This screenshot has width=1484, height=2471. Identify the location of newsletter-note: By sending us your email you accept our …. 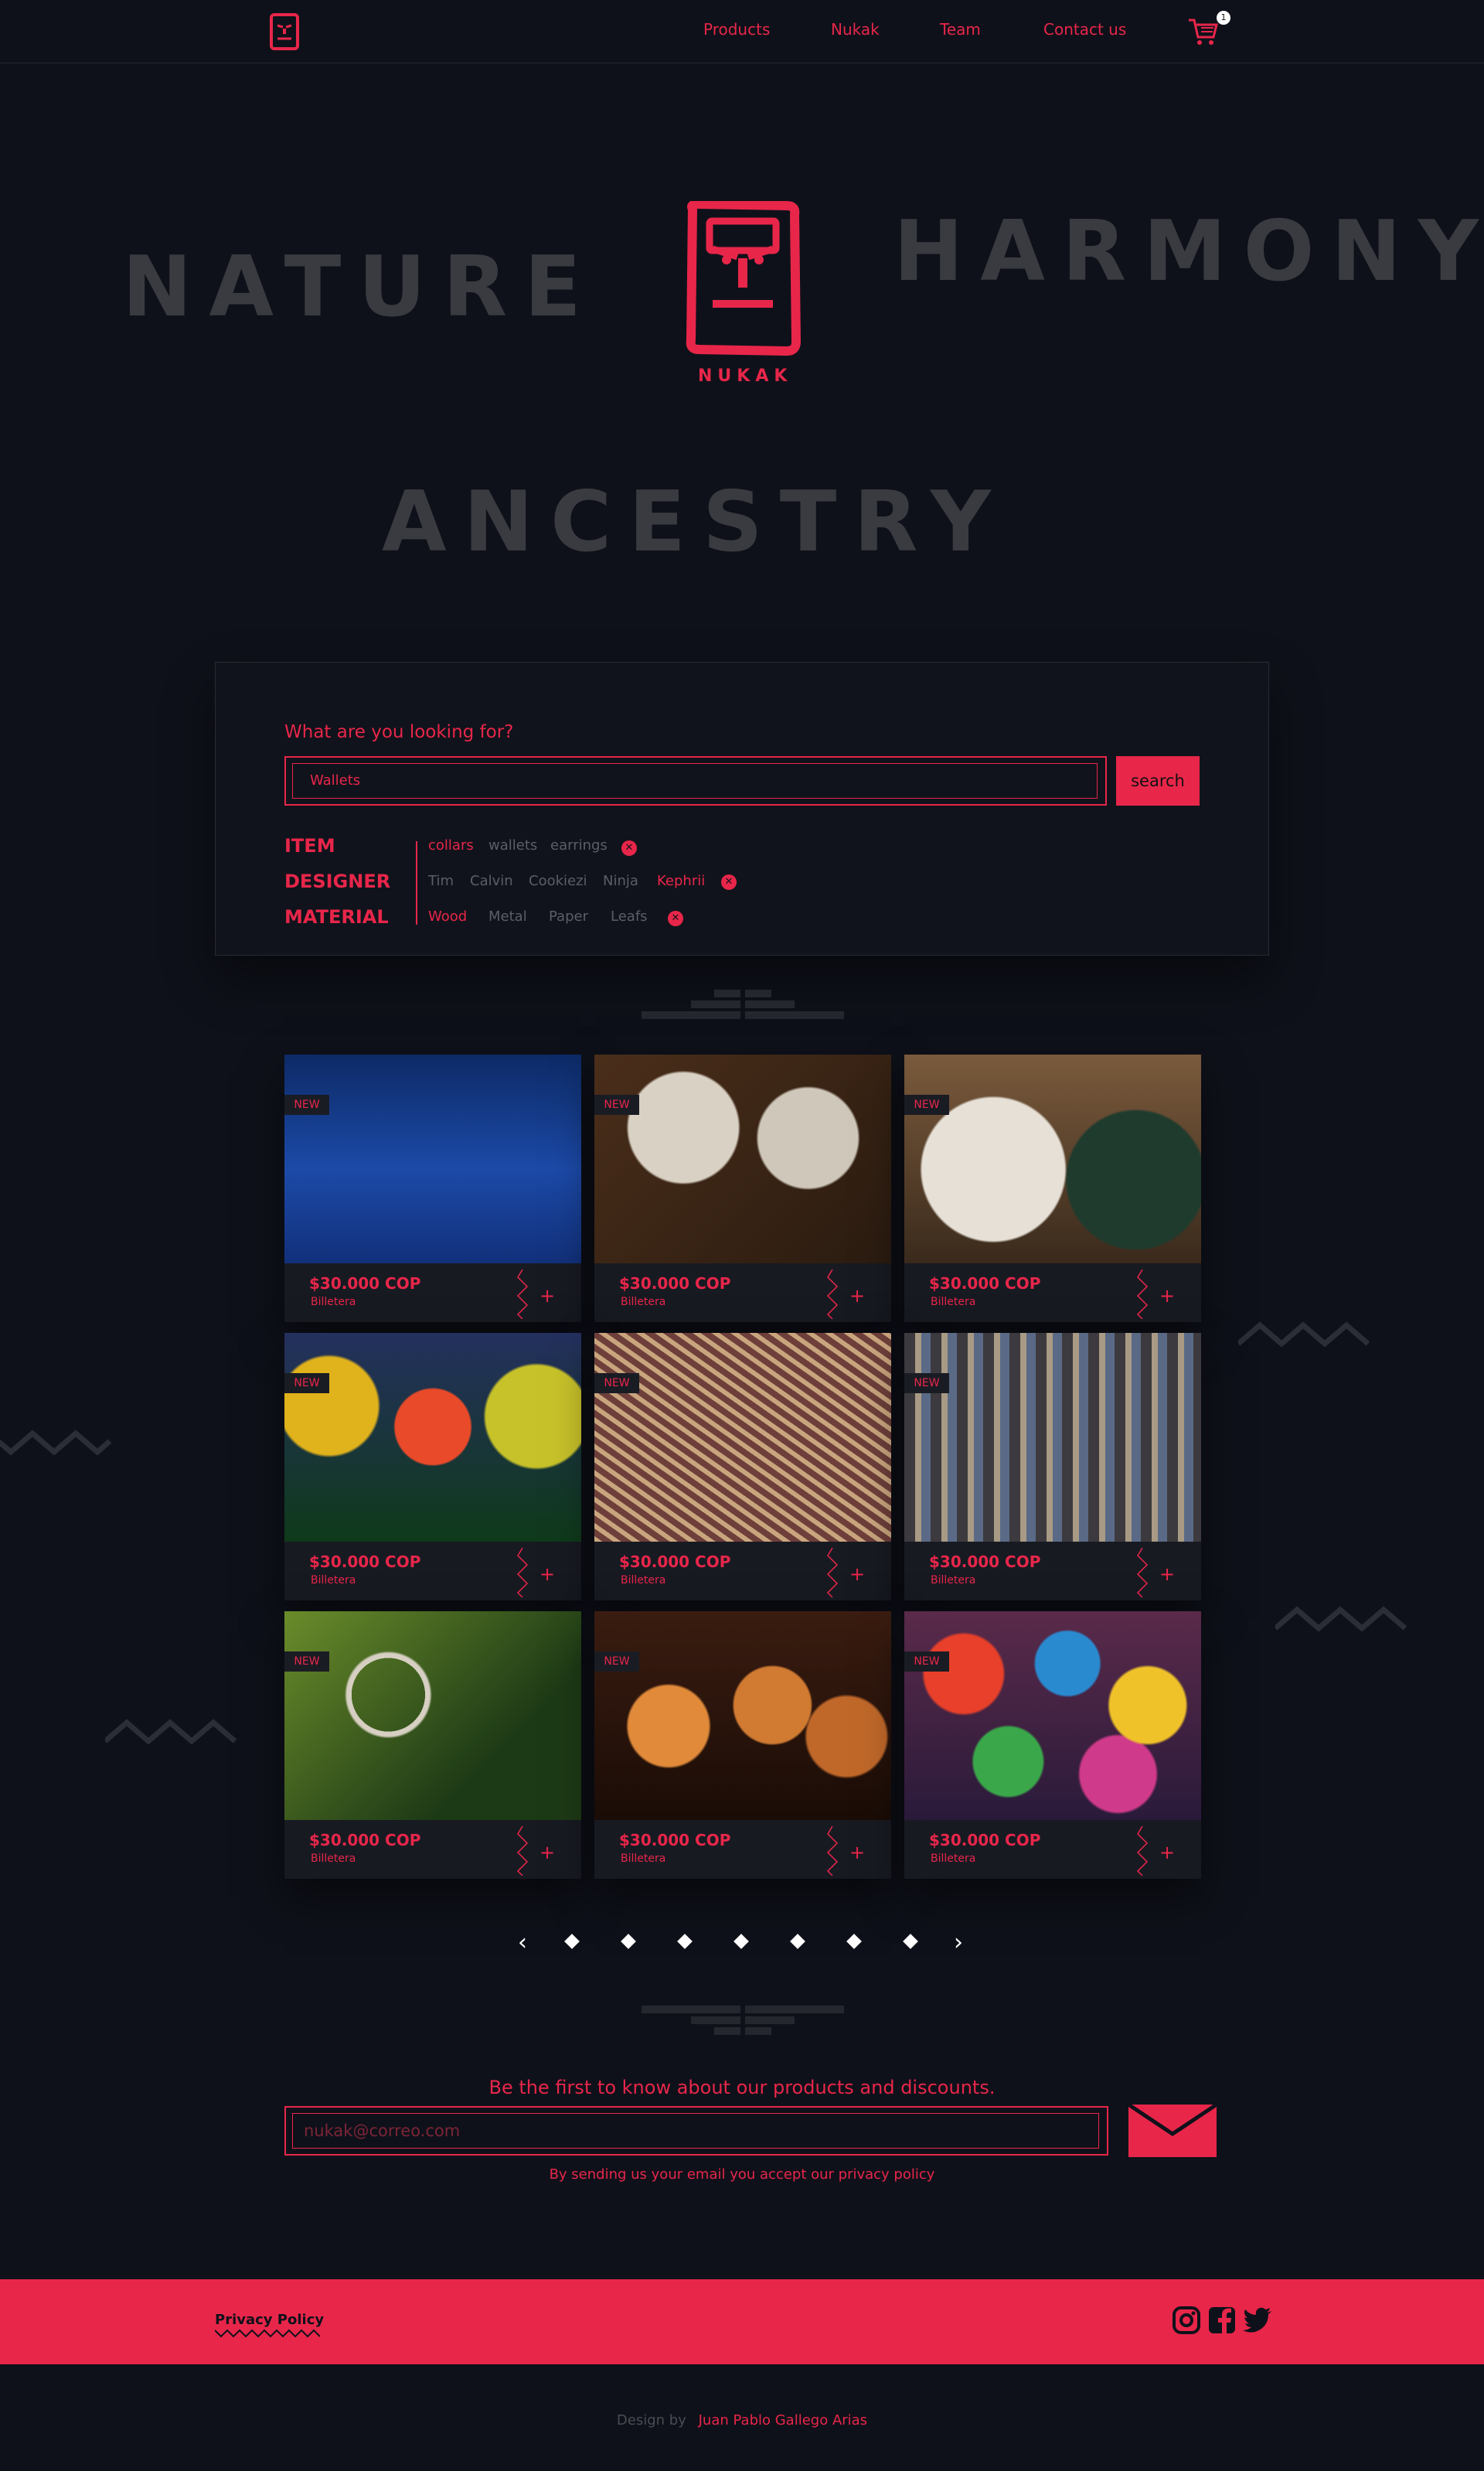
(742, 2174).